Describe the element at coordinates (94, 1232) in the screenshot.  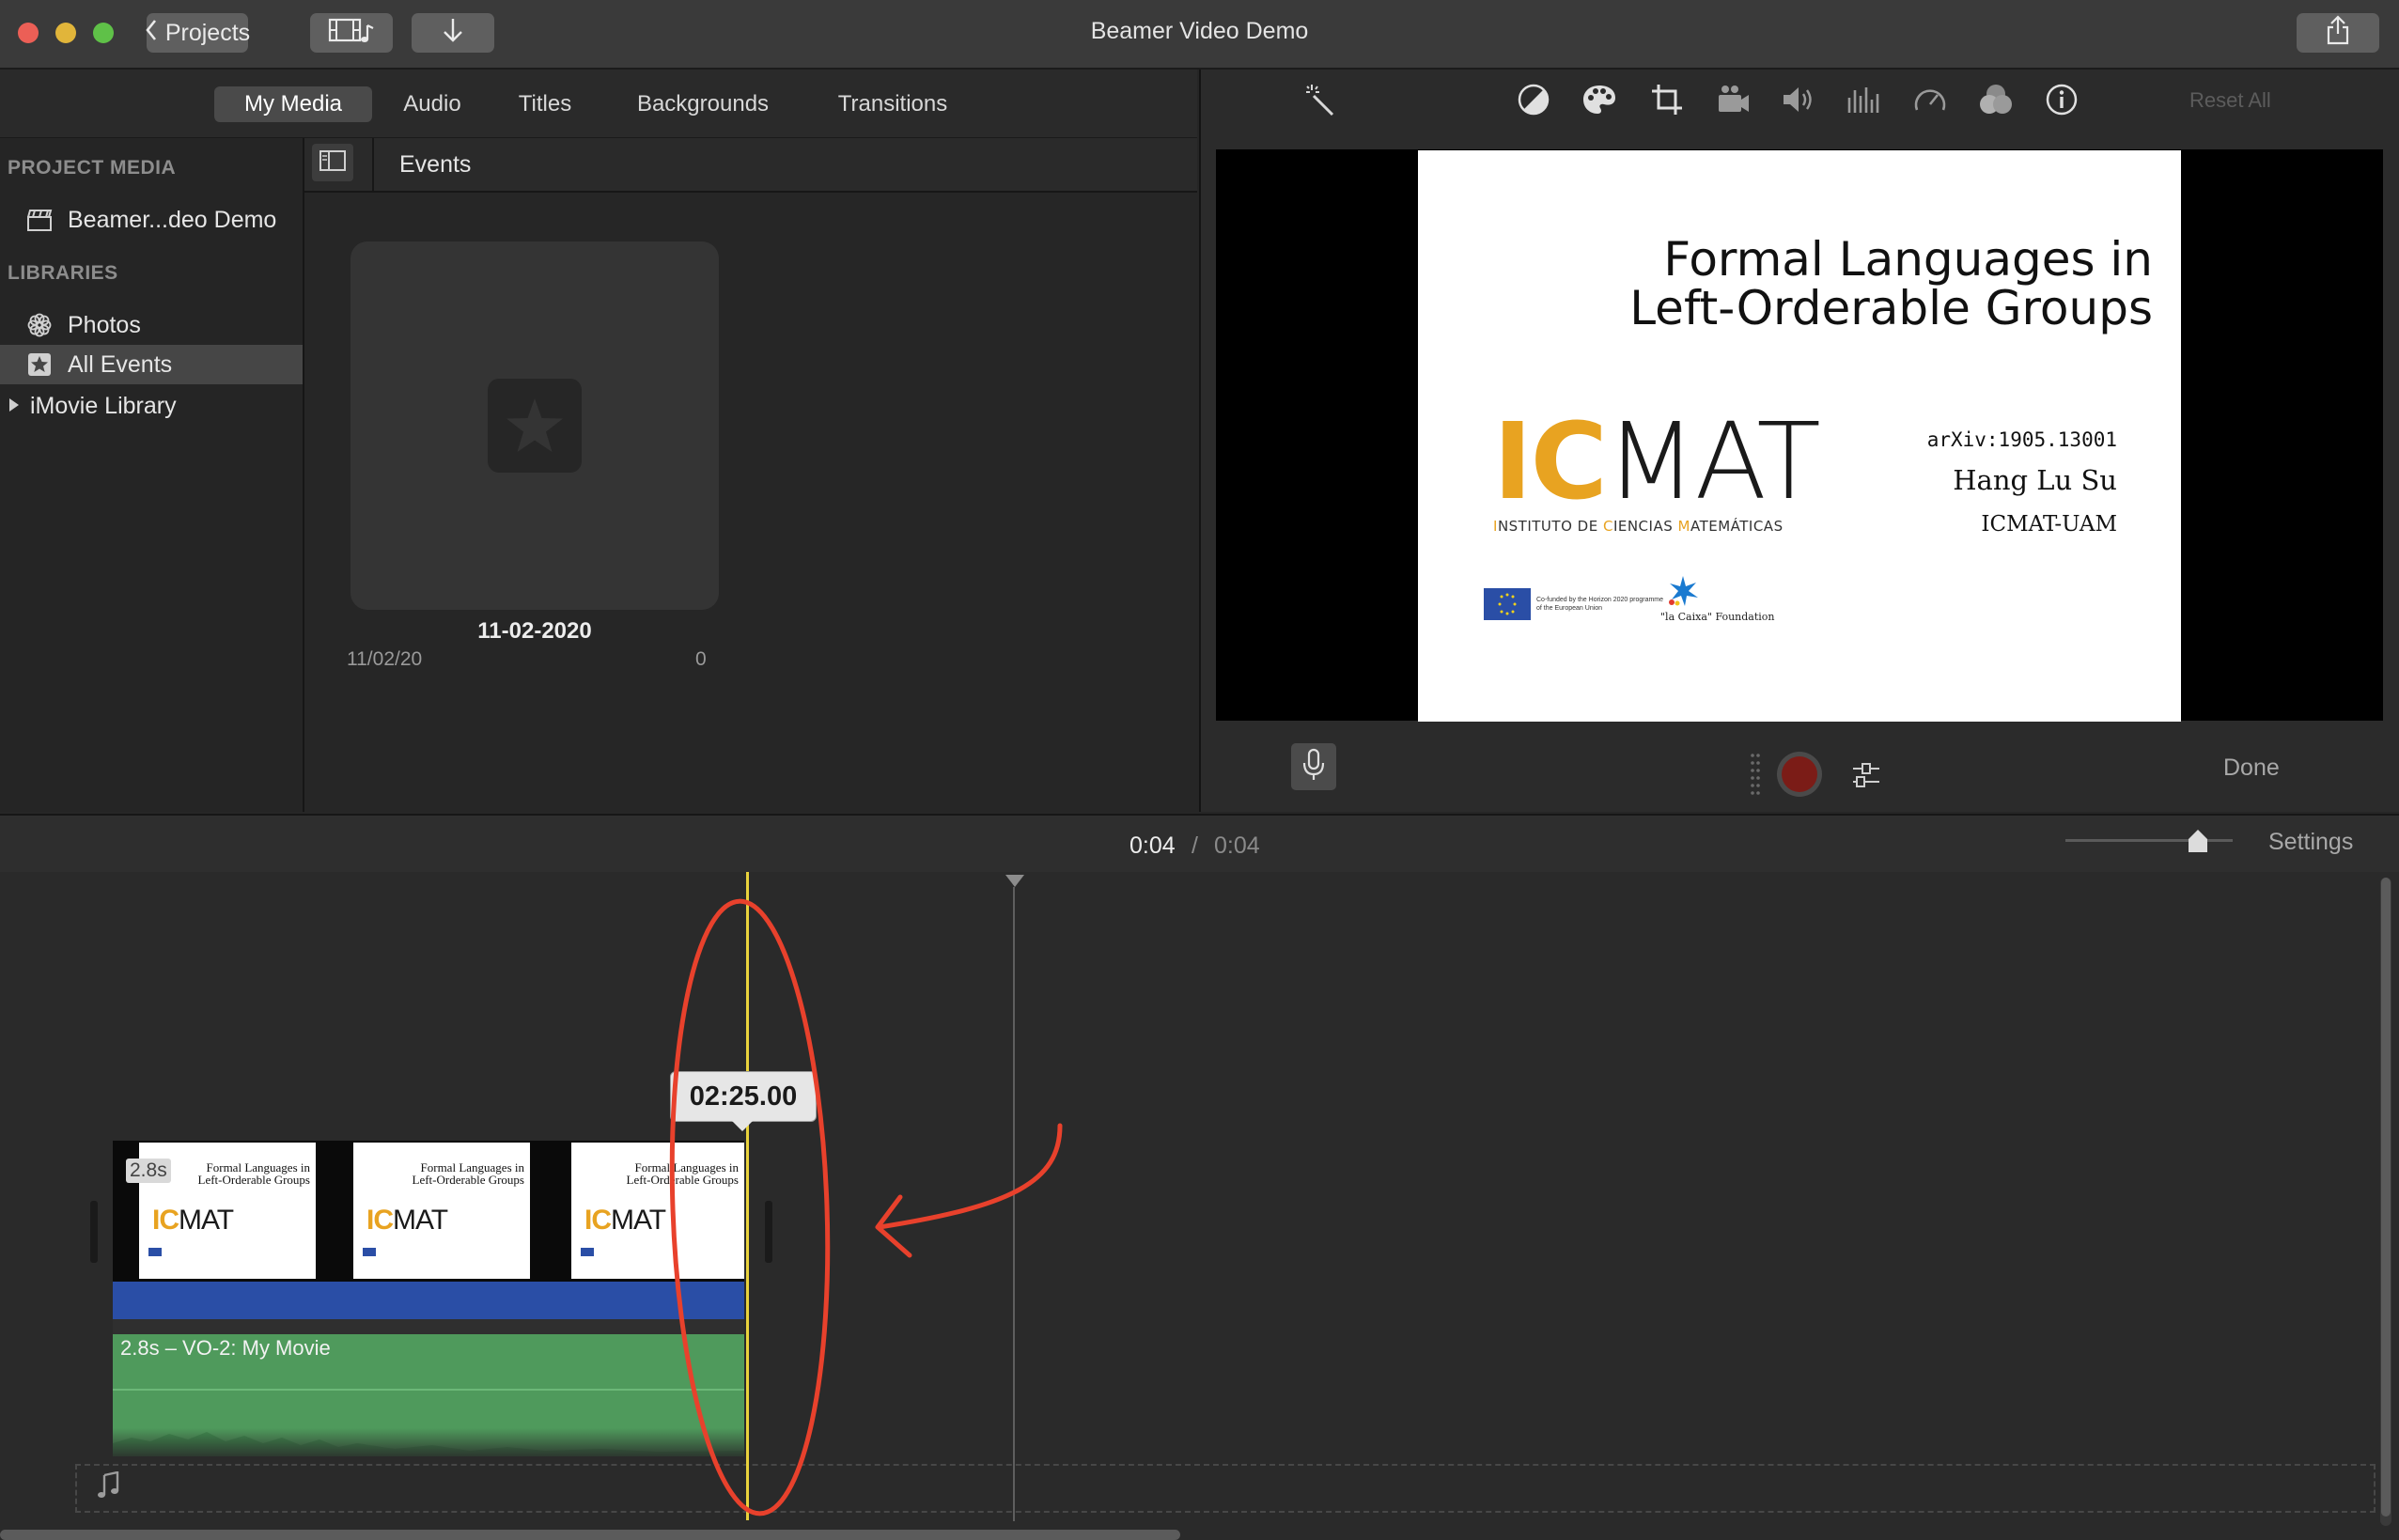
I see `clip-trim-handle-left` at that location.